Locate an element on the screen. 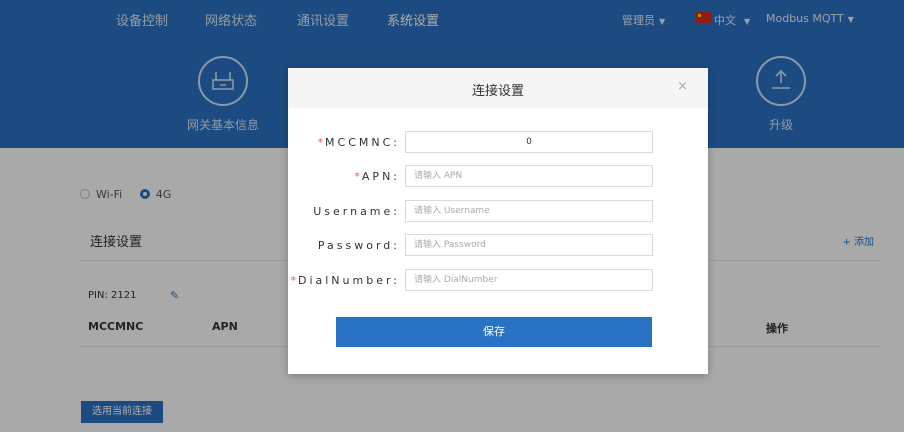  modal-title: 连接设置 is located at coordinates (497, 91).